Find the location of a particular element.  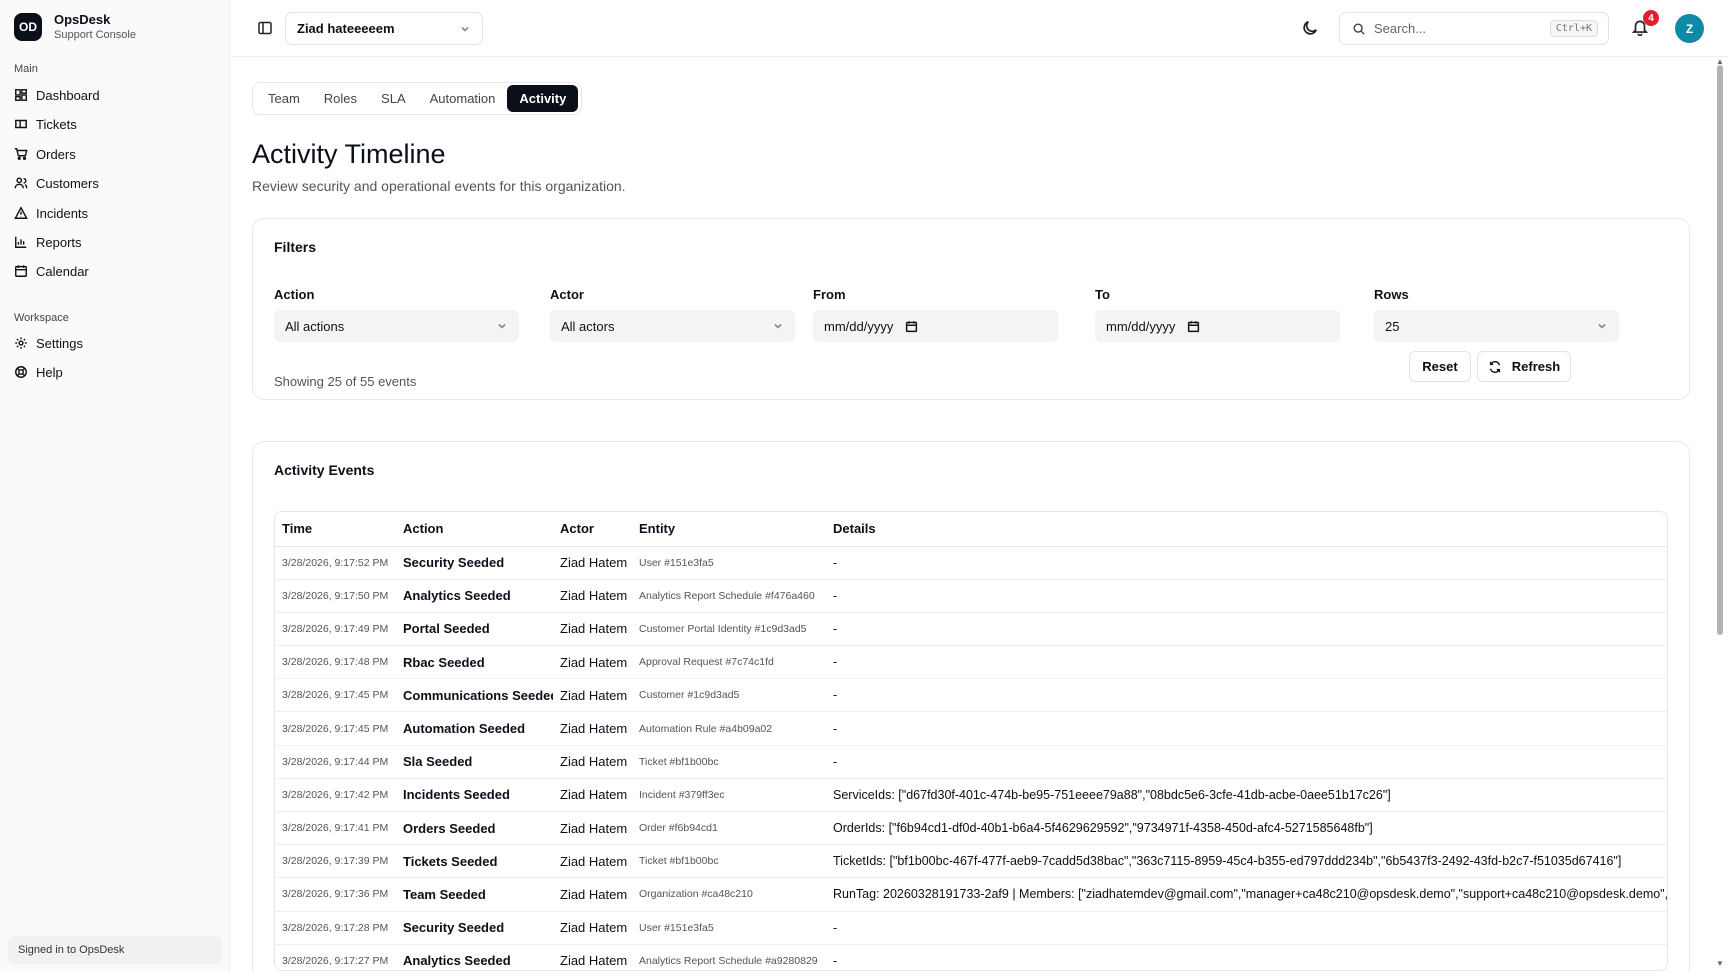

column-header-action: Action is located at coordinates (474, 529).